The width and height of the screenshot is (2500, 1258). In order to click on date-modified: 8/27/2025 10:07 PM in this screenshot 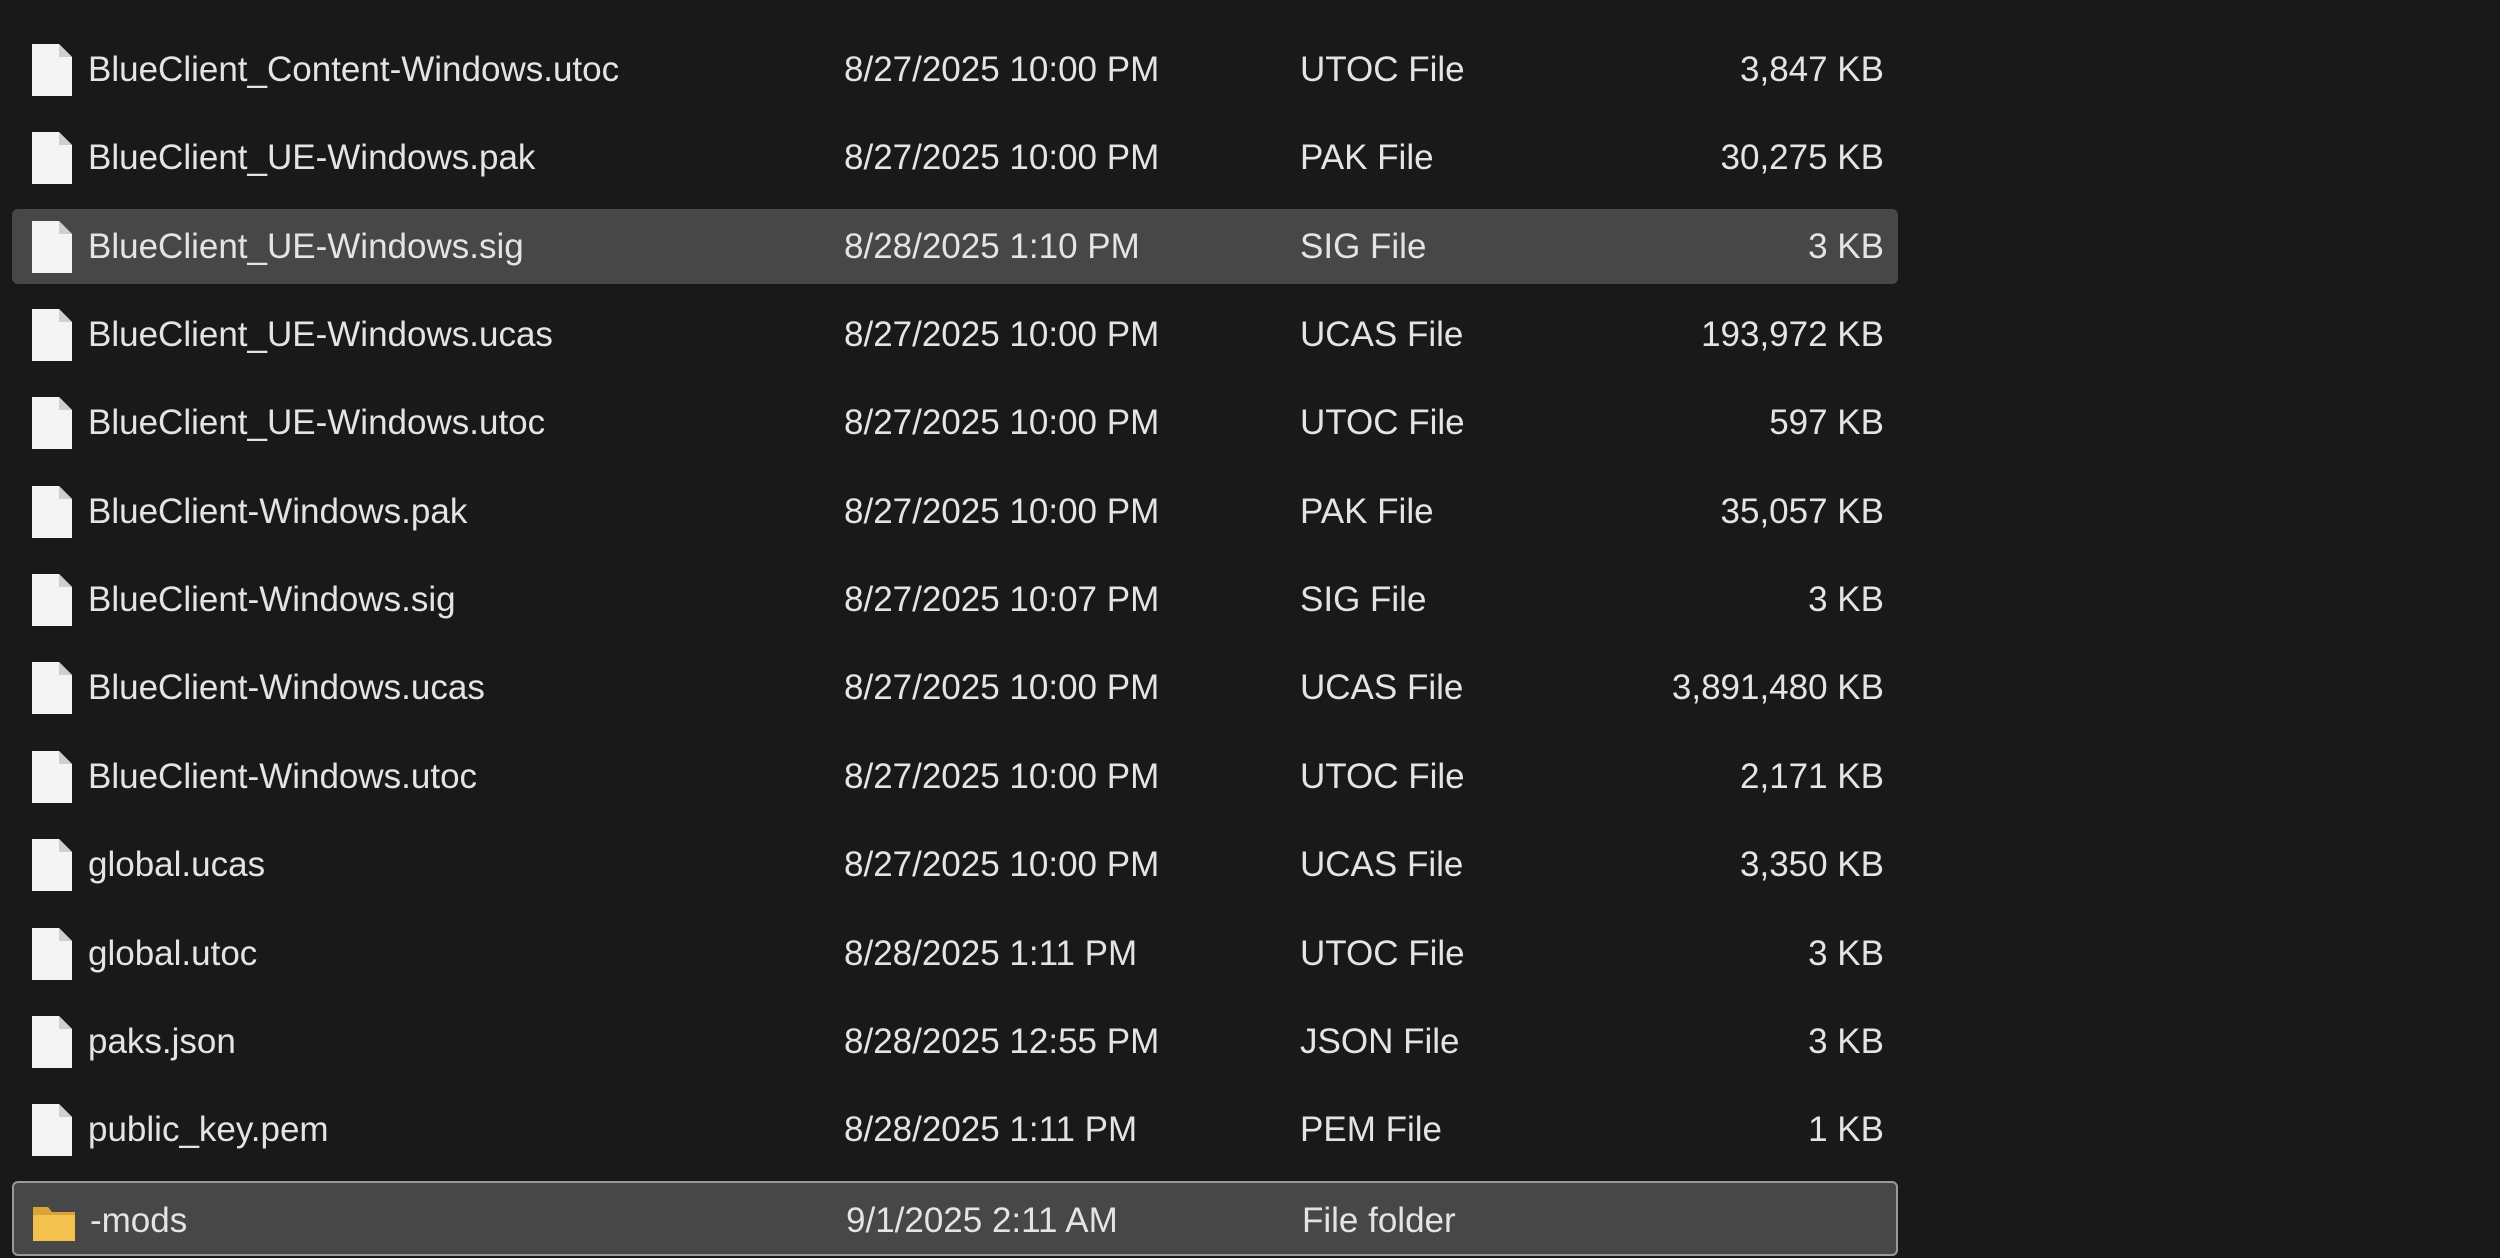, I will do `click(1002, 600)`.